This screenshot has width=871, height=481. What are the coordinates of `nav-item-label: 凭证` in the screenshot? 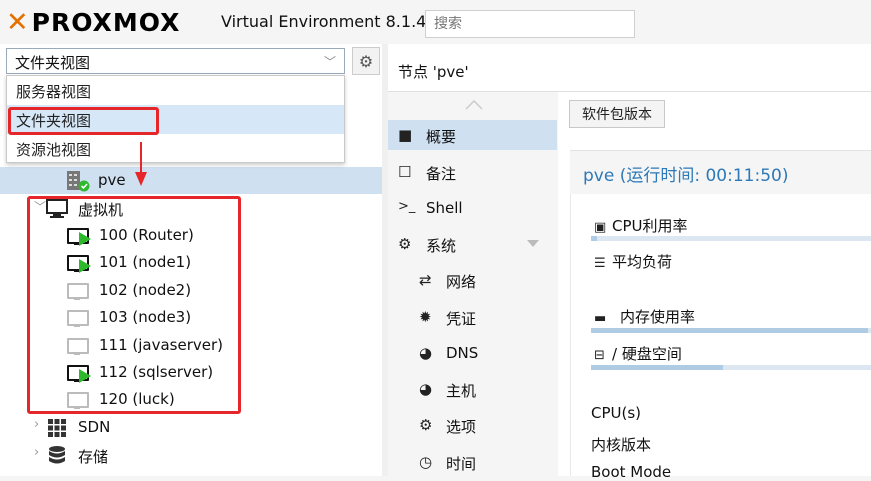 It's located at (461, 319).